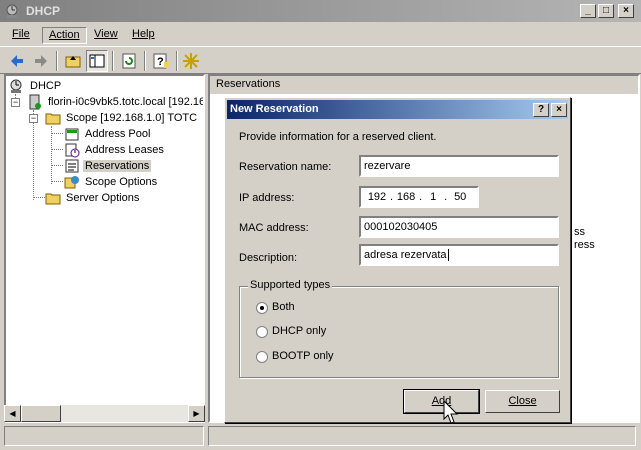 This screenshot has height=450, width=641. Describe the element at coordinates (108, 134) in the screenshot. I see `tree-node-address-pool: Address Pool` at that location.